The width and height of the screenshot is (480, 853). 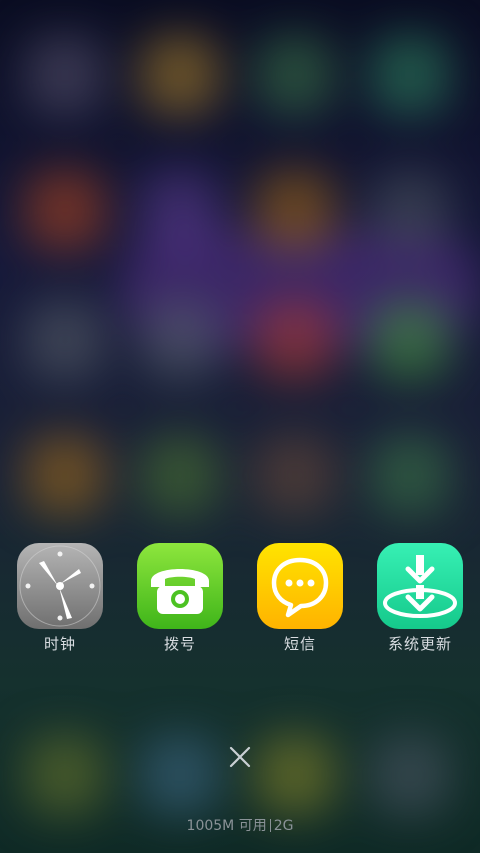 What do you see at coordinates (419, 644) in the screenshot?
I see `app-label: 系统更新` at bounding box center [419, 644].